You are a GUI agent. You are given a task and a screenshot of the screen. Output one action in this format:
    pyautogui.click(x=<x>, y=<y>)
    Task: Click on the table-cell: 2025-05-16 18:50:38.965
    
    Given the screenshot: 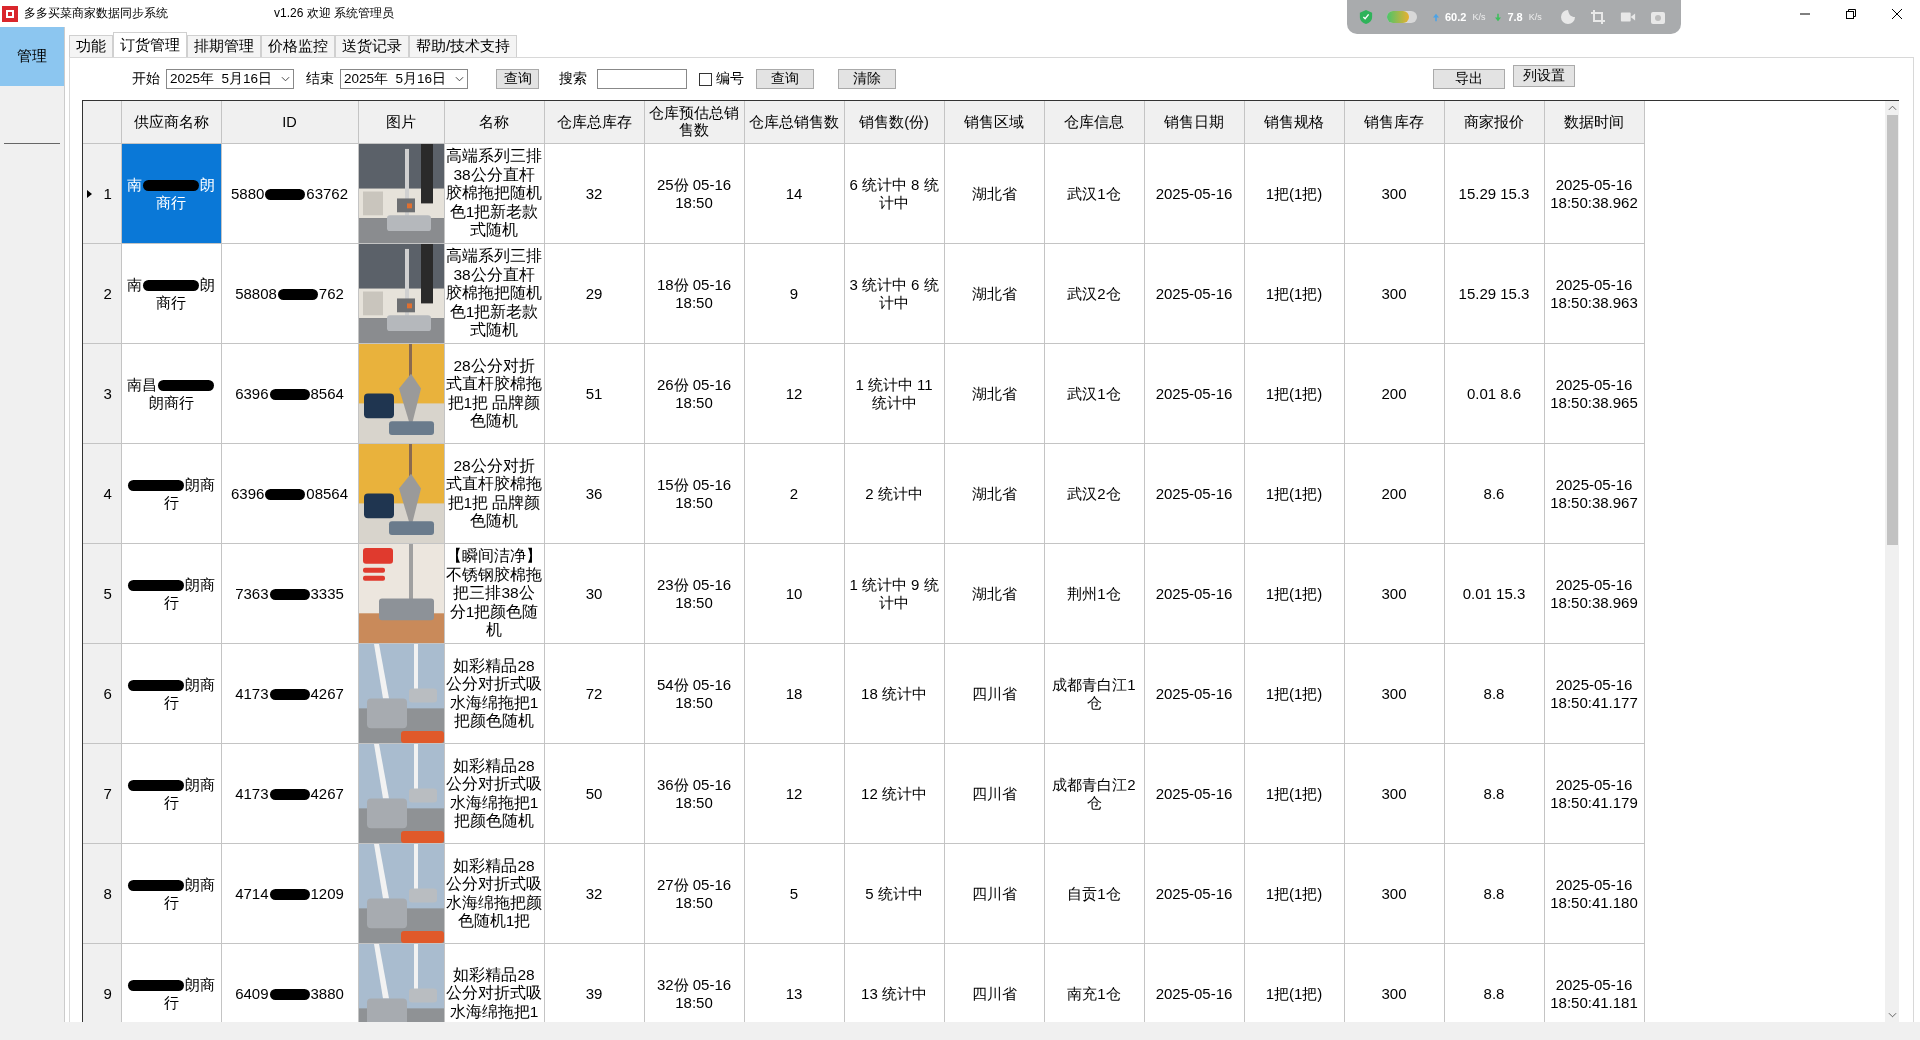 What is the action you would take?
    pyautogui.click(x=1594, y=393)
    